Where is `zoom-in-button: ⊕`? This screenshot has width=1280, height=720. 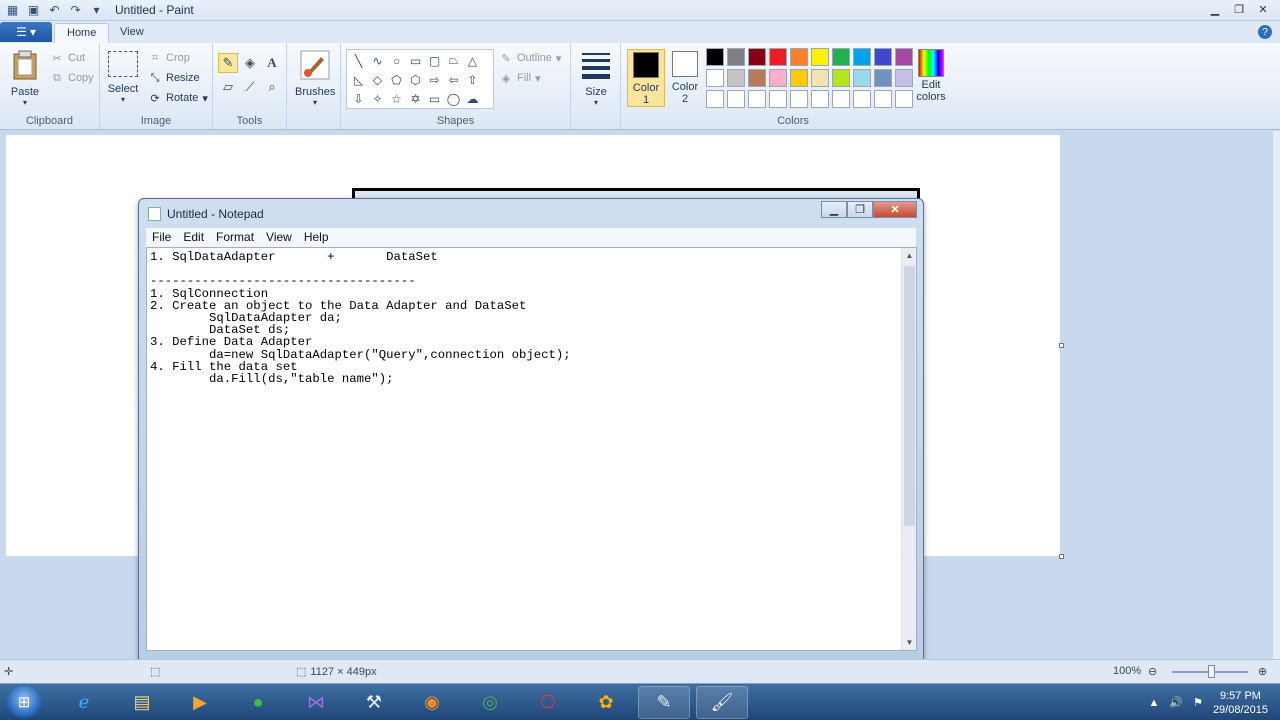 zoom-in-button: ⊕ is located at coordinates (1262, 671).